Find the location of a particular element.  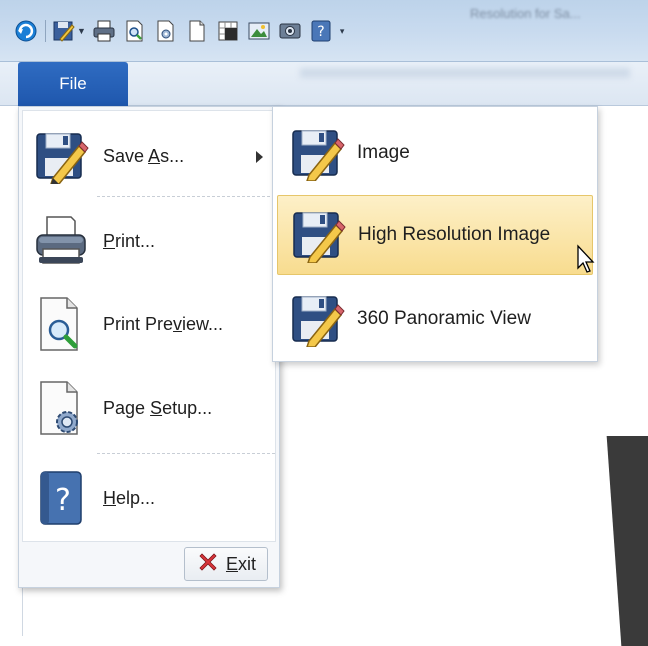

submenu-item-label: 360 Panoramic View is located at coordinates (444, 318).